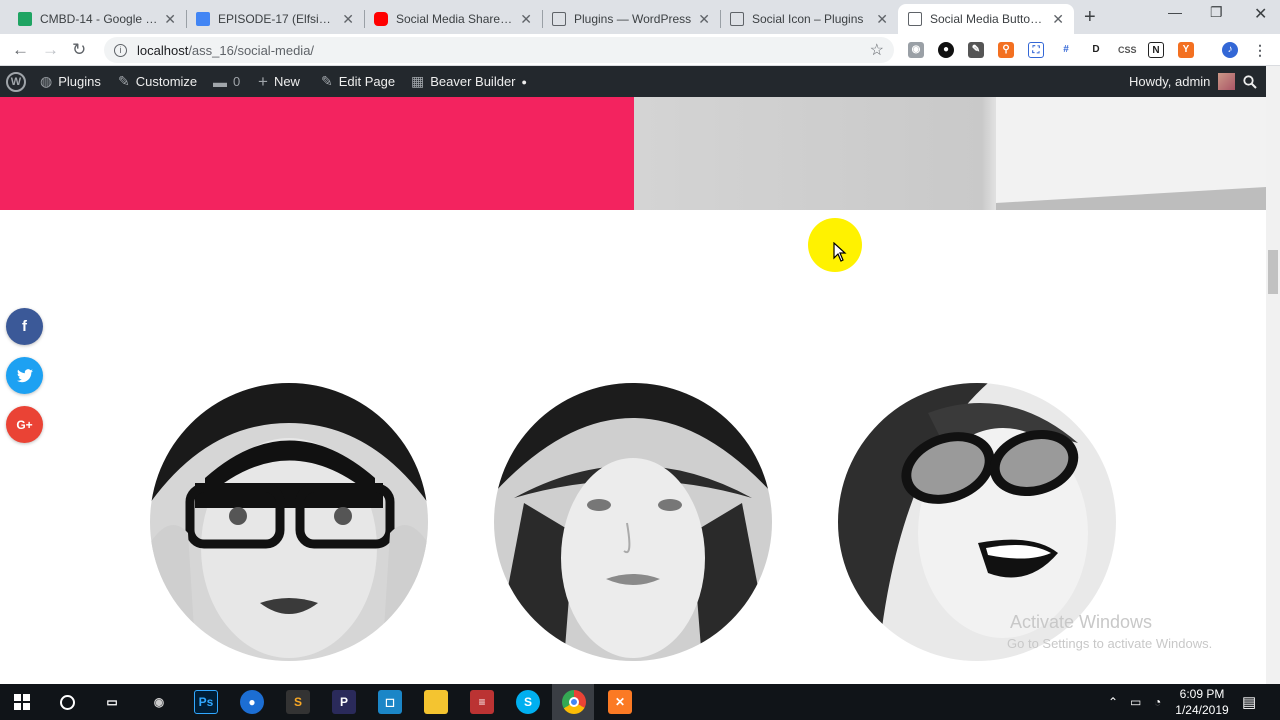  Describe the element at coordinates (1260, 14) in the screenshot. I see `close-window-icon: ✕` at that location.